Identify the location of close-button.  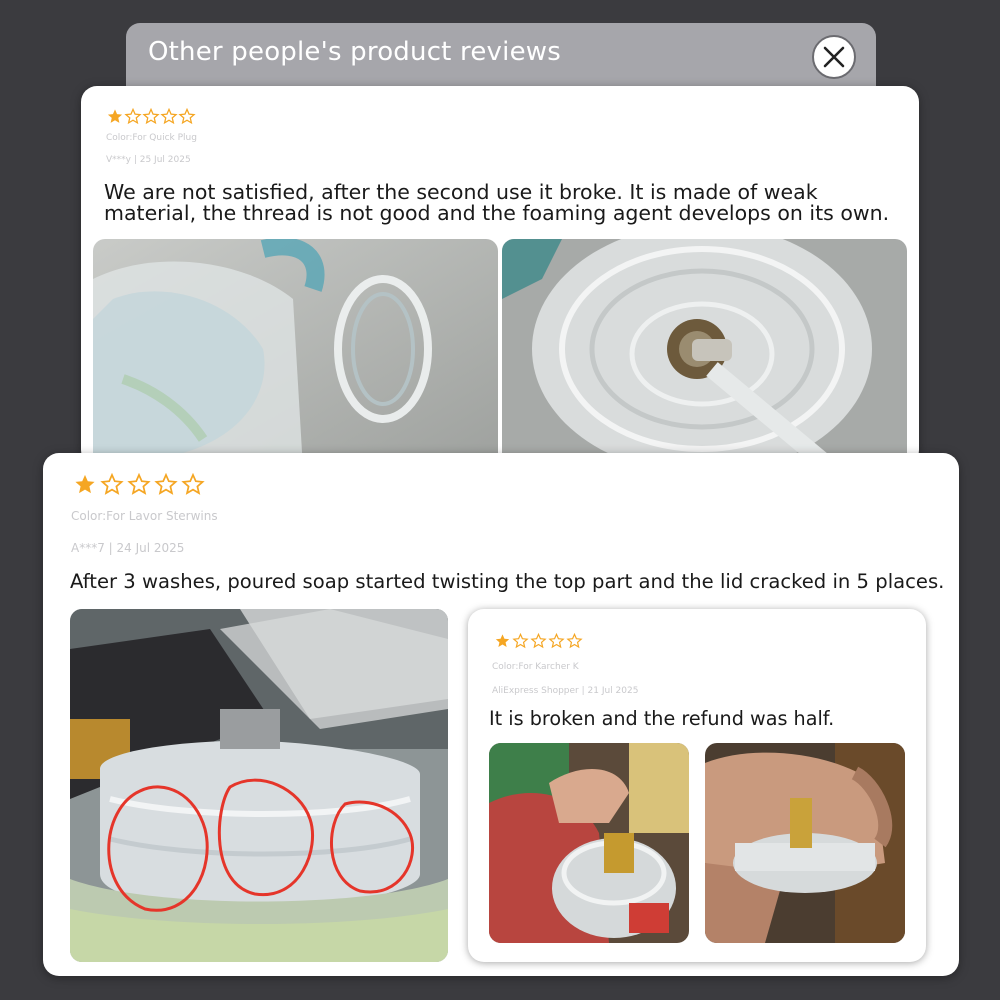
(834, 57).